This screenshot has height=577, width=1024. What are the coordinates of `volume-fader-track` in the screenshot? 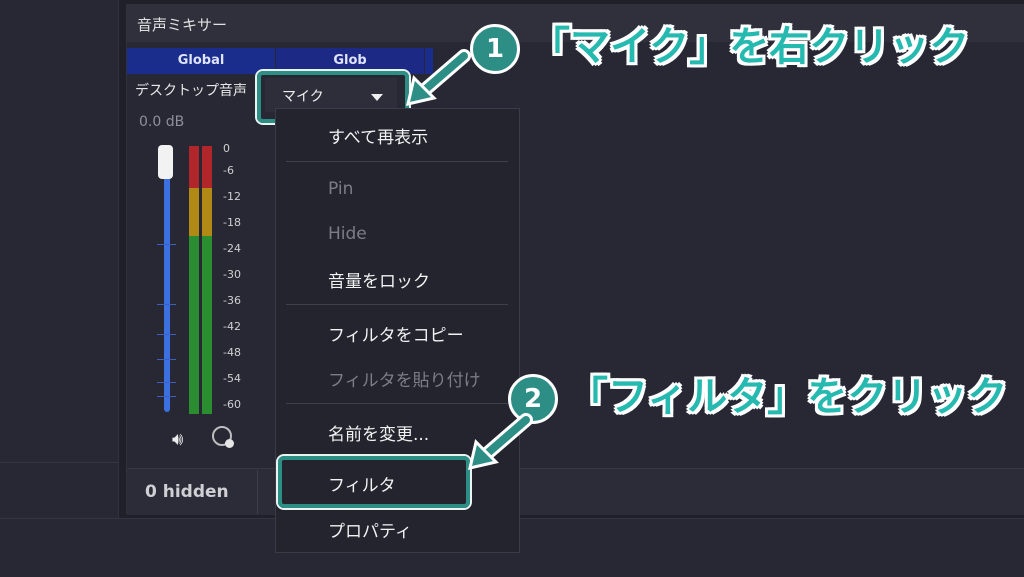 It's located at (167, 283).